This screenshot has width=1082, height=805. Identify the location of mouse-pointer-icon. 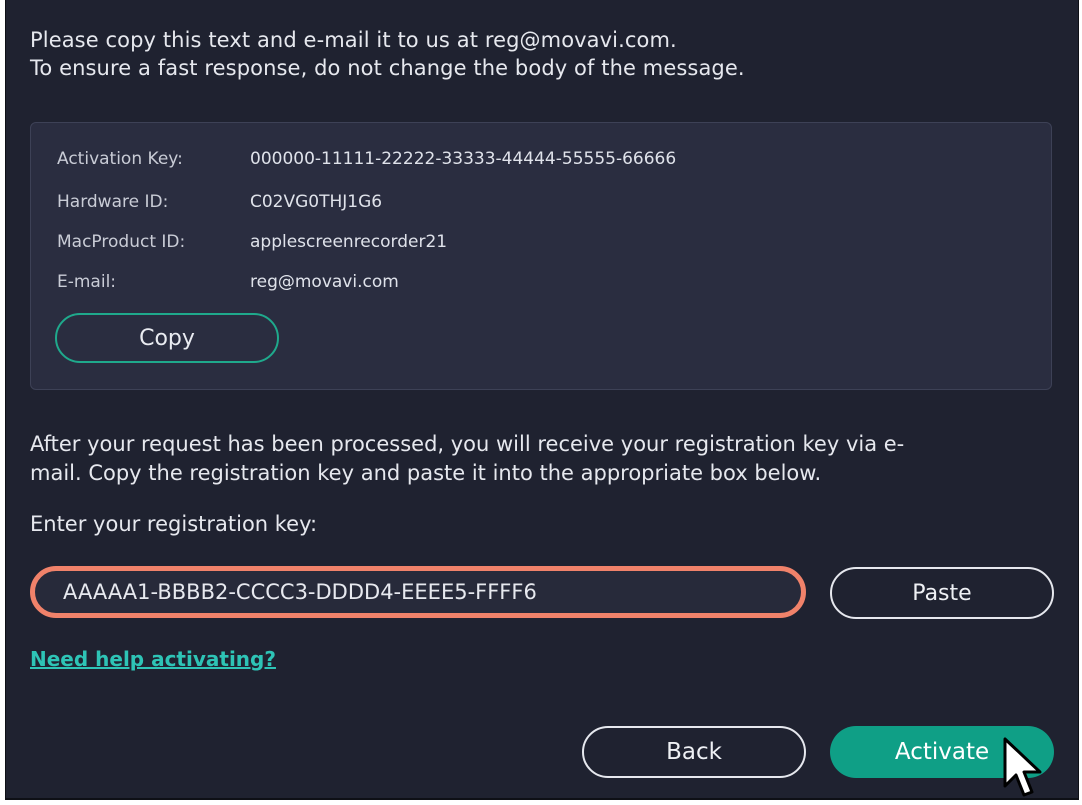
(1022, 767).